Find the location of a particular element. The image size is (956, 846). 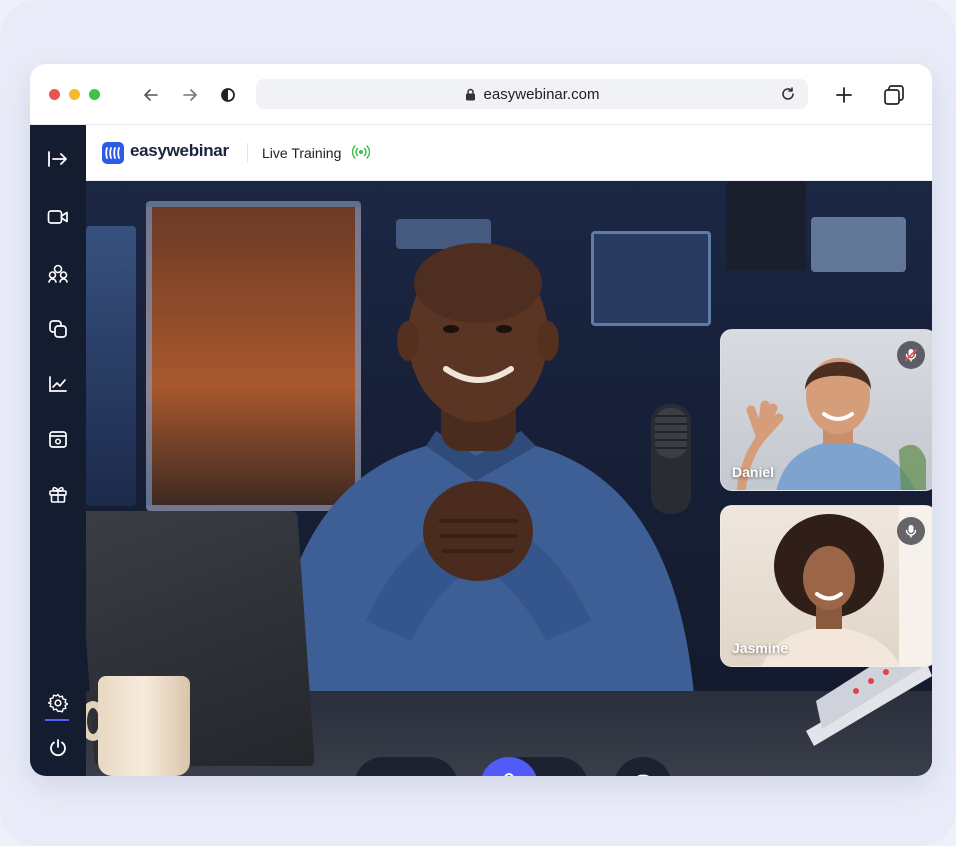

podcast-microphone is located at coordinates (671, 459).